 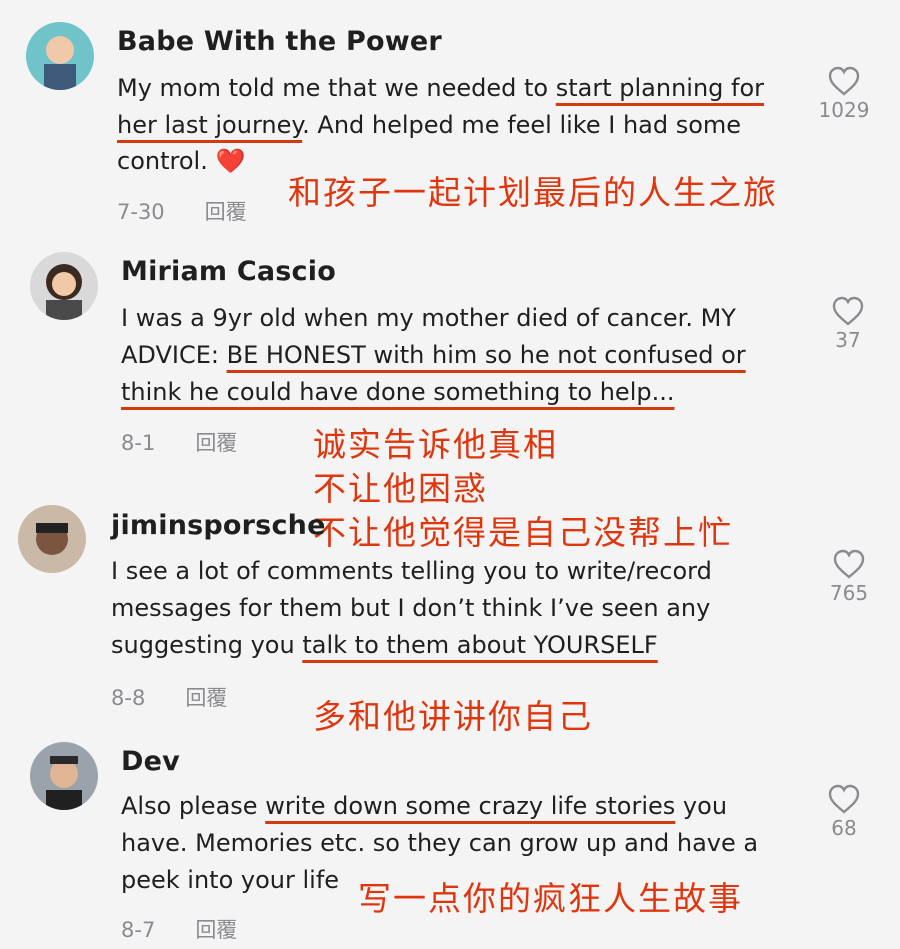 I want to click on like-button: 68, so click(x=844, y=812).